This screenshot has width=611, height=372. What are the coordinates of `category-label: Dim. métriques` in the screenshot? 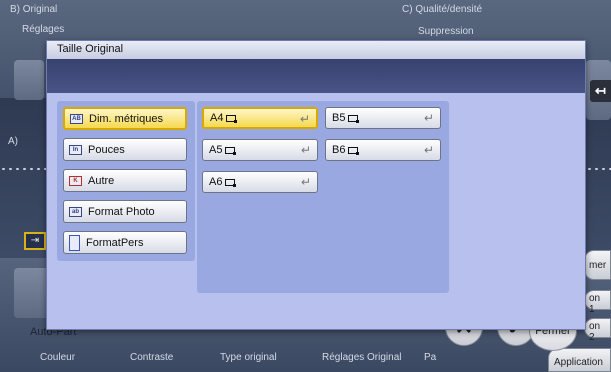 It's located at (126, 118).